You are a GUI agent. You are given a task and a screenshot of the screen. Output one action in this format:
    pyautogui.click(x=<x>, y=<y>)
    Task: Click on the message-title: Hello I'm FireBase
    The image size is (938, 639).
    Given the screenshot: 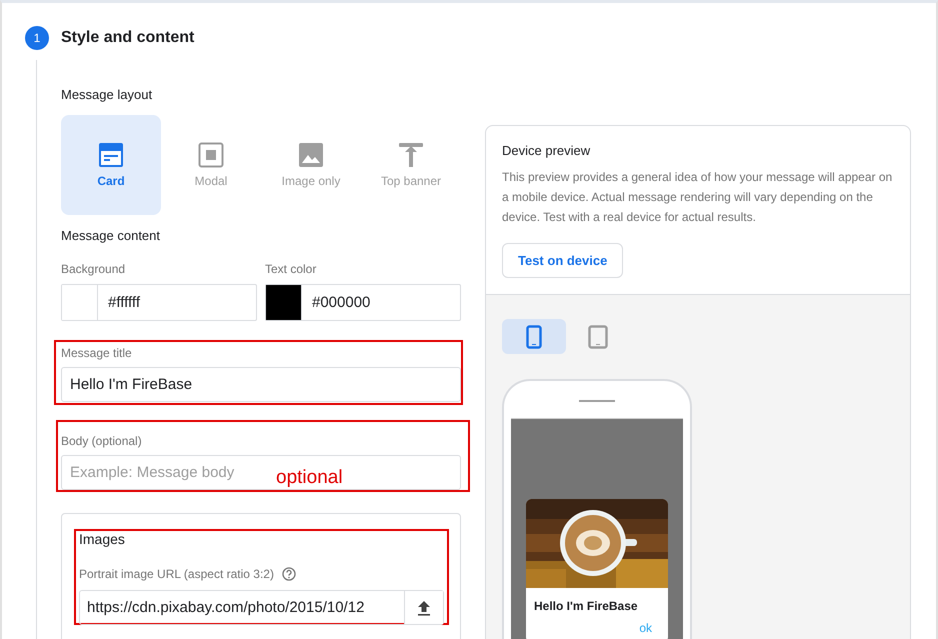 What is the action you would take?
    pyautogui.click(x=586, y=605)
    